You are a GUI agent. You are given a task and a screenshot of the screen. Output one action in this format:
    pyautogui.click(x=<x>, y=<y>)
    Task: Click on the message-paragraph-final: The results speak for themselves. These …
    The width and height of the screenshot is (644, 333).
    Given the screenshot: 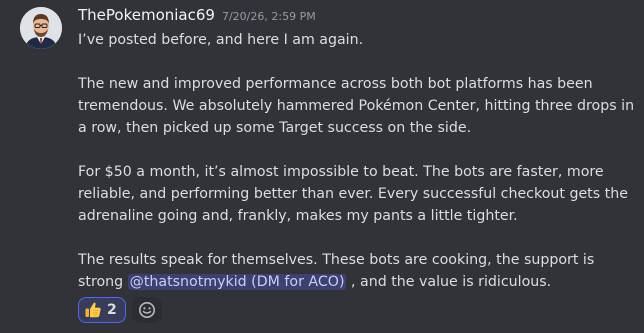 What is the action you would take?
    pyautogui.click(x=358, y=271)
    